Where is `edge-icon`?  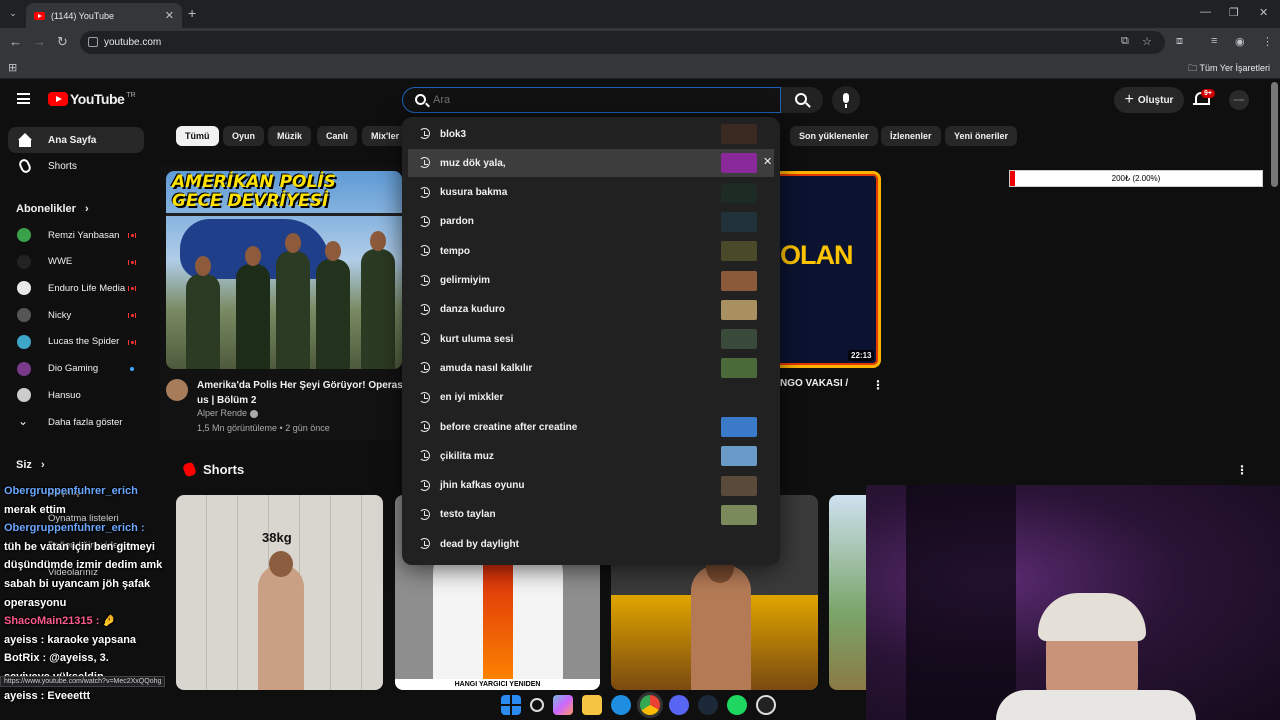 edge-icon is located at coordinates (621, 705).